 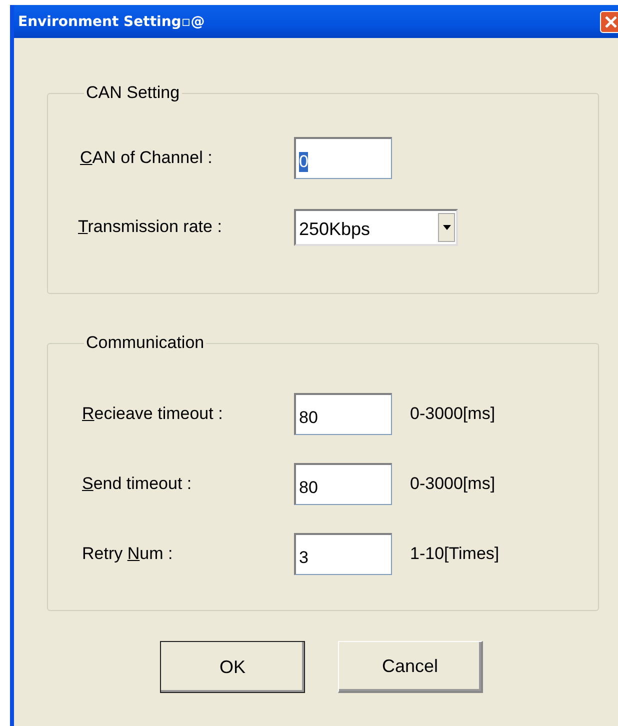 What do you see at coordinates (146, 158) in the screenshot?
I see `field-label: CAN of Channel :` at bounding box center [146, 158].